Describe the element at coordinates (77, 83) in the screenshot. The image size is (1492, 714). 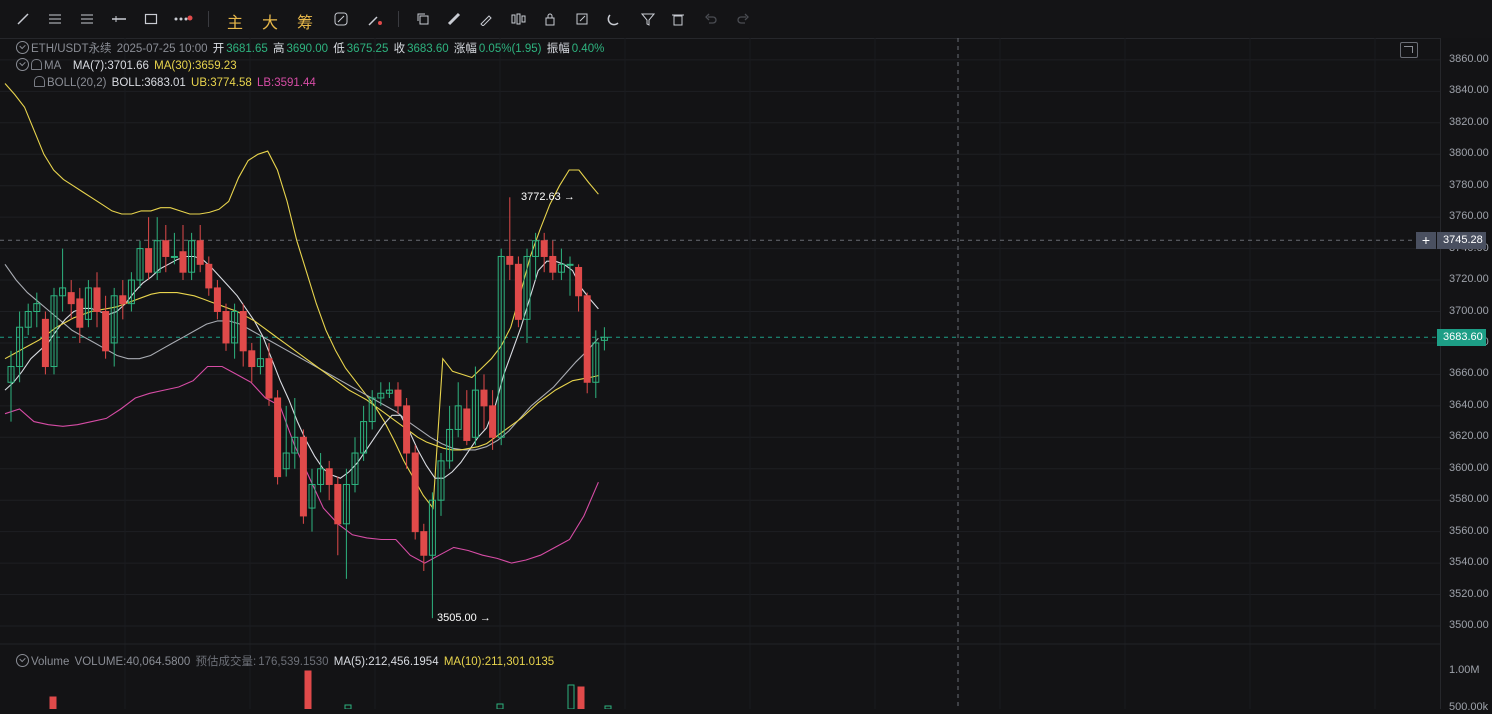
I see `boll-indicator-name: BOLL(20,2)` at that location.